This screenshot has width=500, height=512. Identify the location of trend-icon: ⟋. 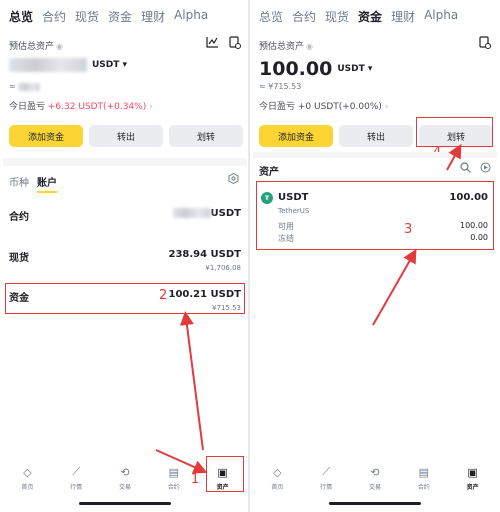
(326, 471).